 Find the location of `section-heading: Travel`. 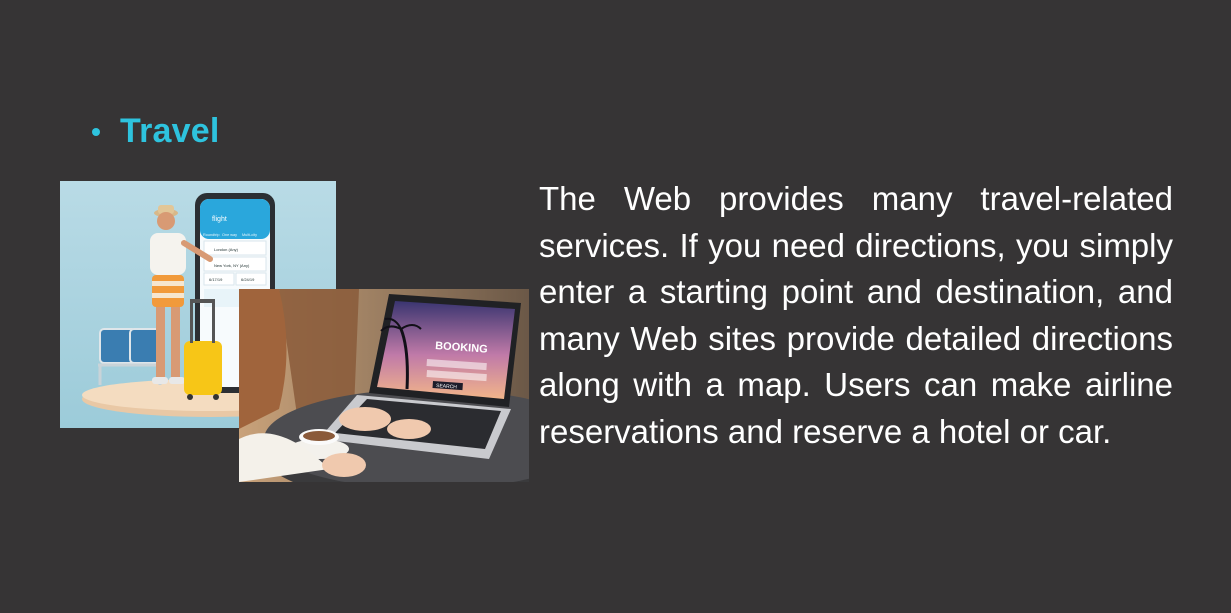

section-heading: Travel is located at coordinates (156, 131).